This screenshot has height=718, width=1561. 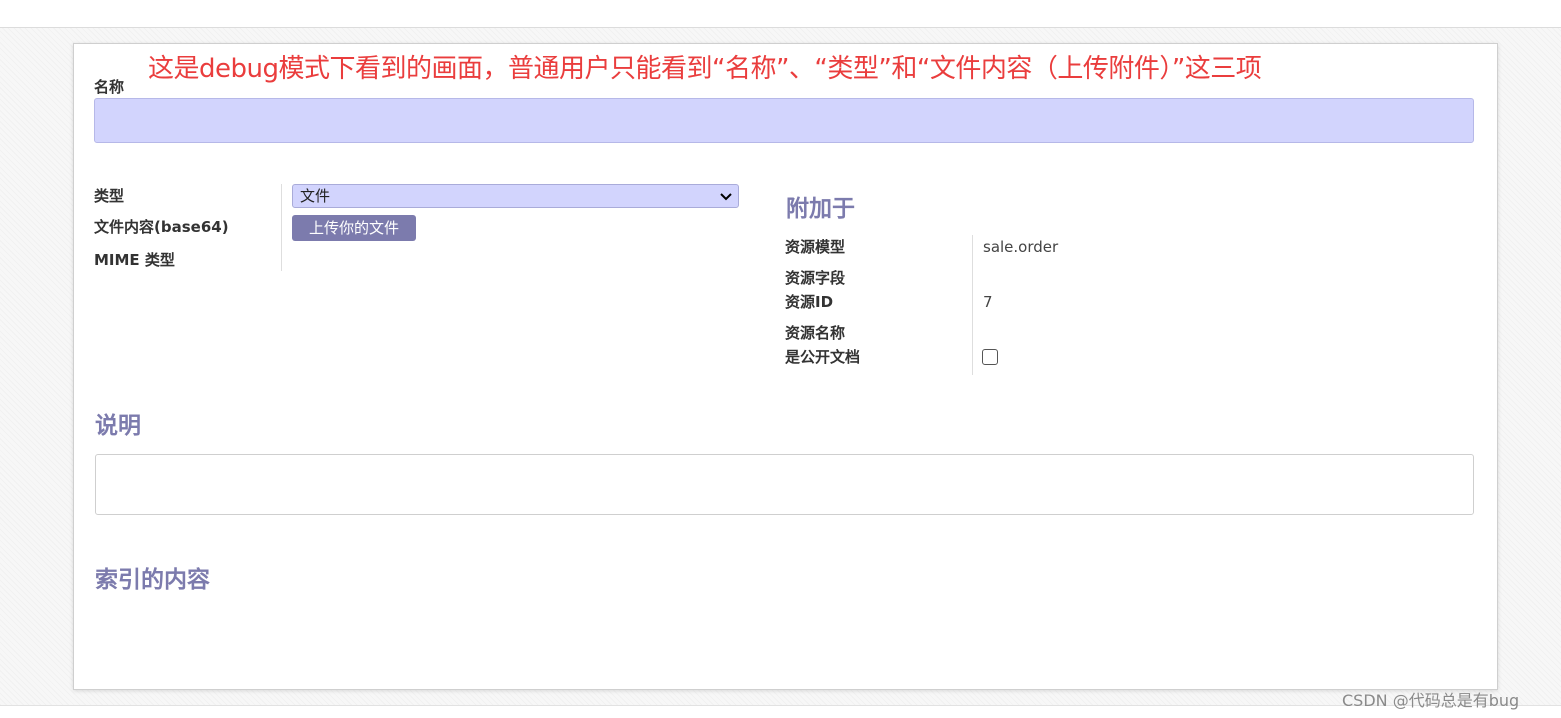 What do you see at coordinates (515, 196) in the screenshot?
I see `type-select: 文件` at bounding box center [515, 196].